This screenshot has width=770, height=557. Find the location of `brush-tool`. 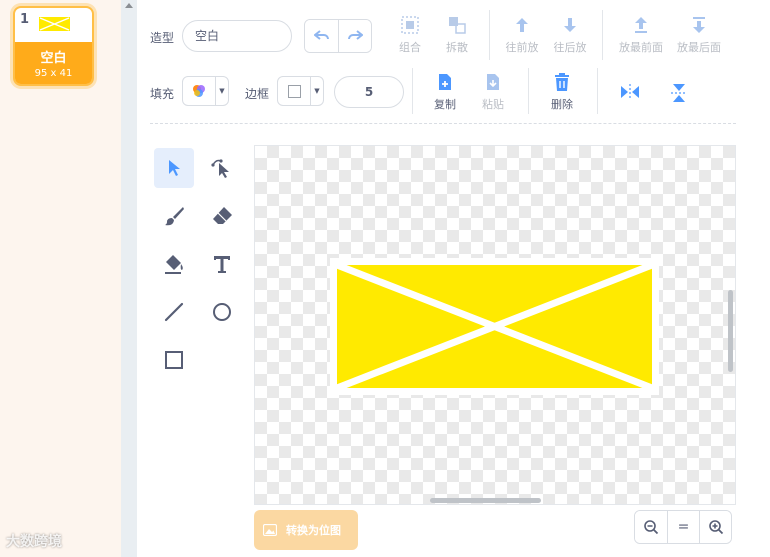

brush-tool is located at coordinates (174, 216).